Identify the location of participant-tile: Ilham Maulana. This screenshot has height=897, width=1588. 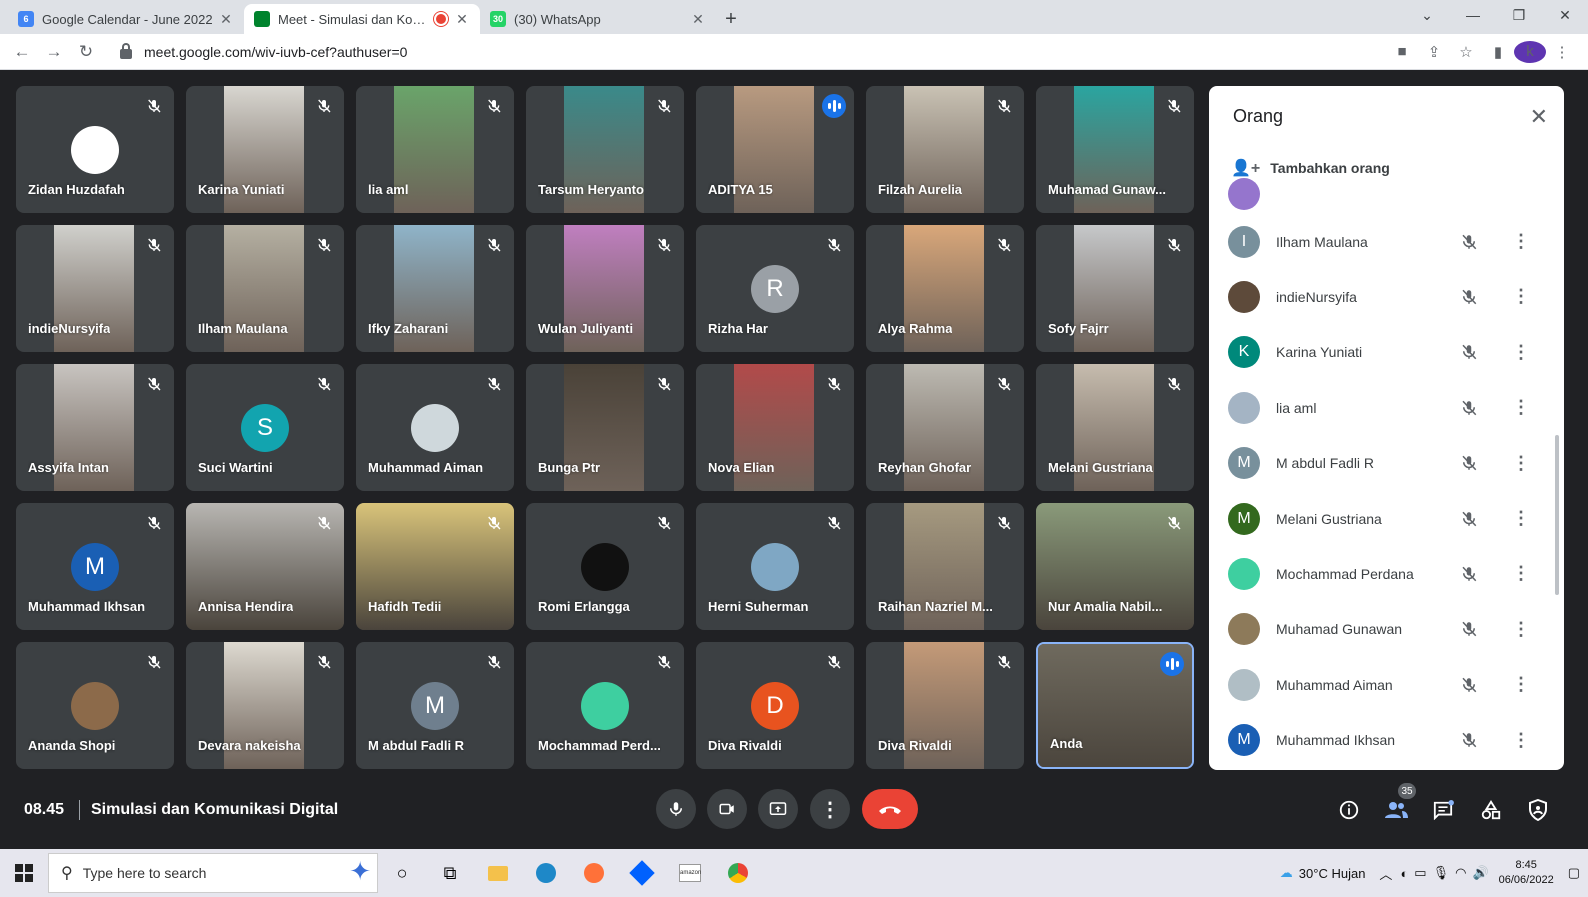
(265, 288).